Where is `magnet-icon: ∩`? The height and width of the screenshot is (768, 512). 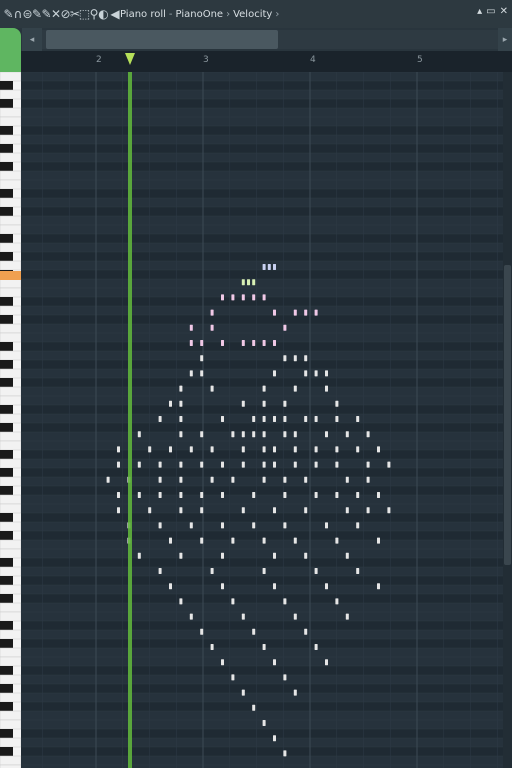 magnet-icon: ∩ is located at coordinates (18, 14).